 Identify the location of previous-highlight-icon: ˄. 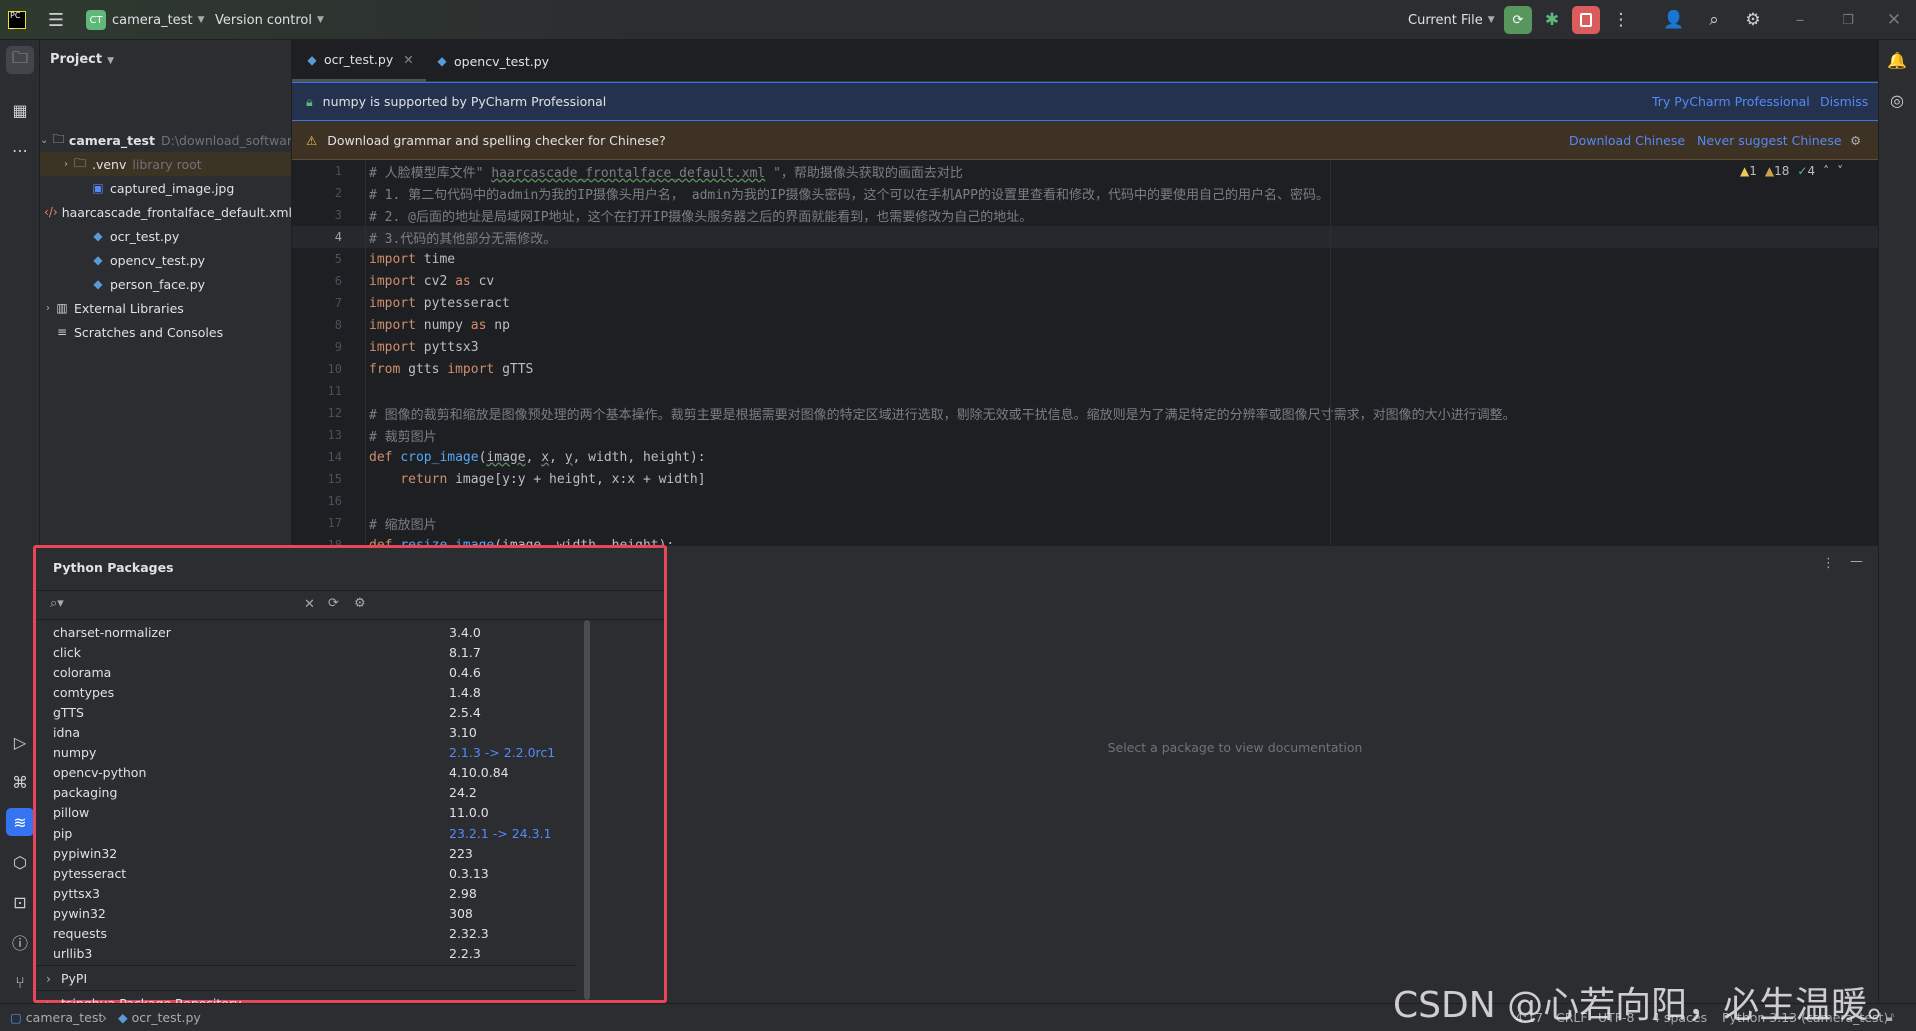
(1826, 171).